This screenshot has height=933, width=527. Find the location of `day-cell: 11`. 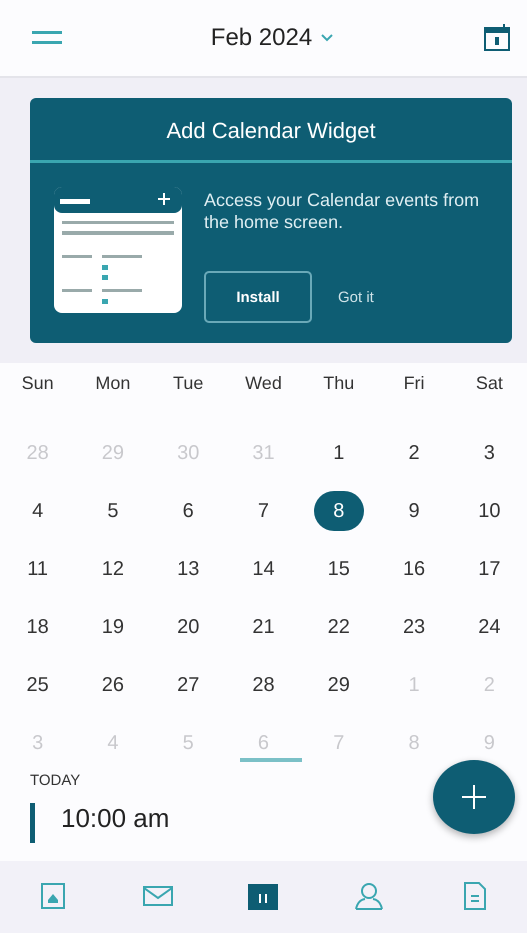

day-cell: 11 is located at coordinates (37, 569).